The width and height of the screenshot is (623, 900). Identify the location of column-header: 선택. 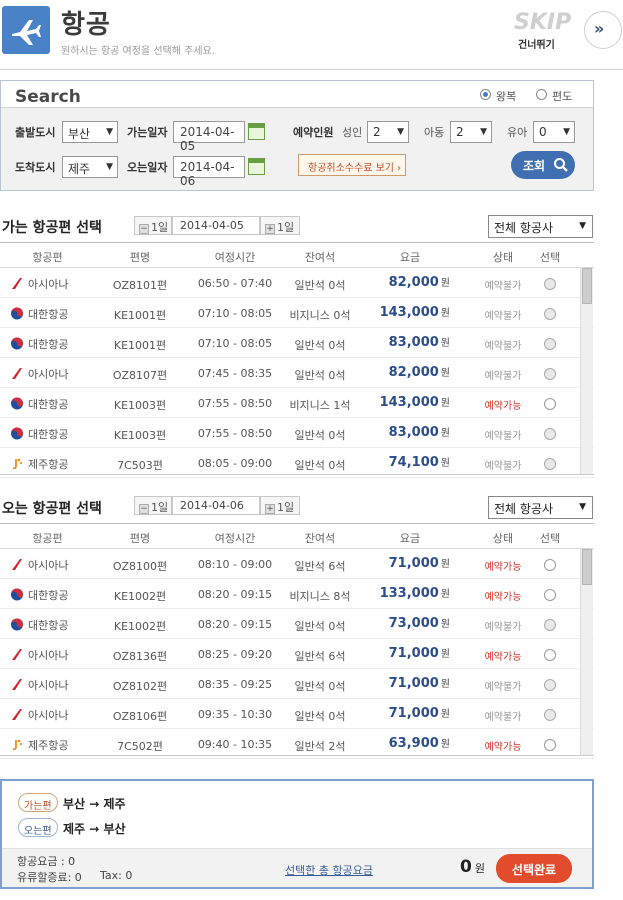
(550, 538).